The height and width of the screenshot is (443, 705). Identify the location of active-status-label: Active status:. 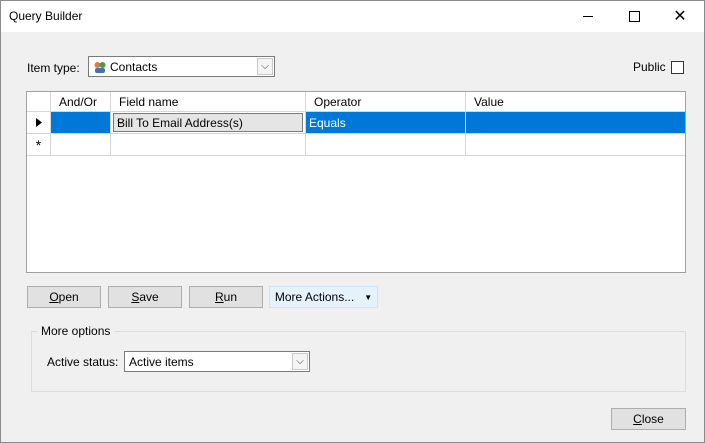
(83, 362).